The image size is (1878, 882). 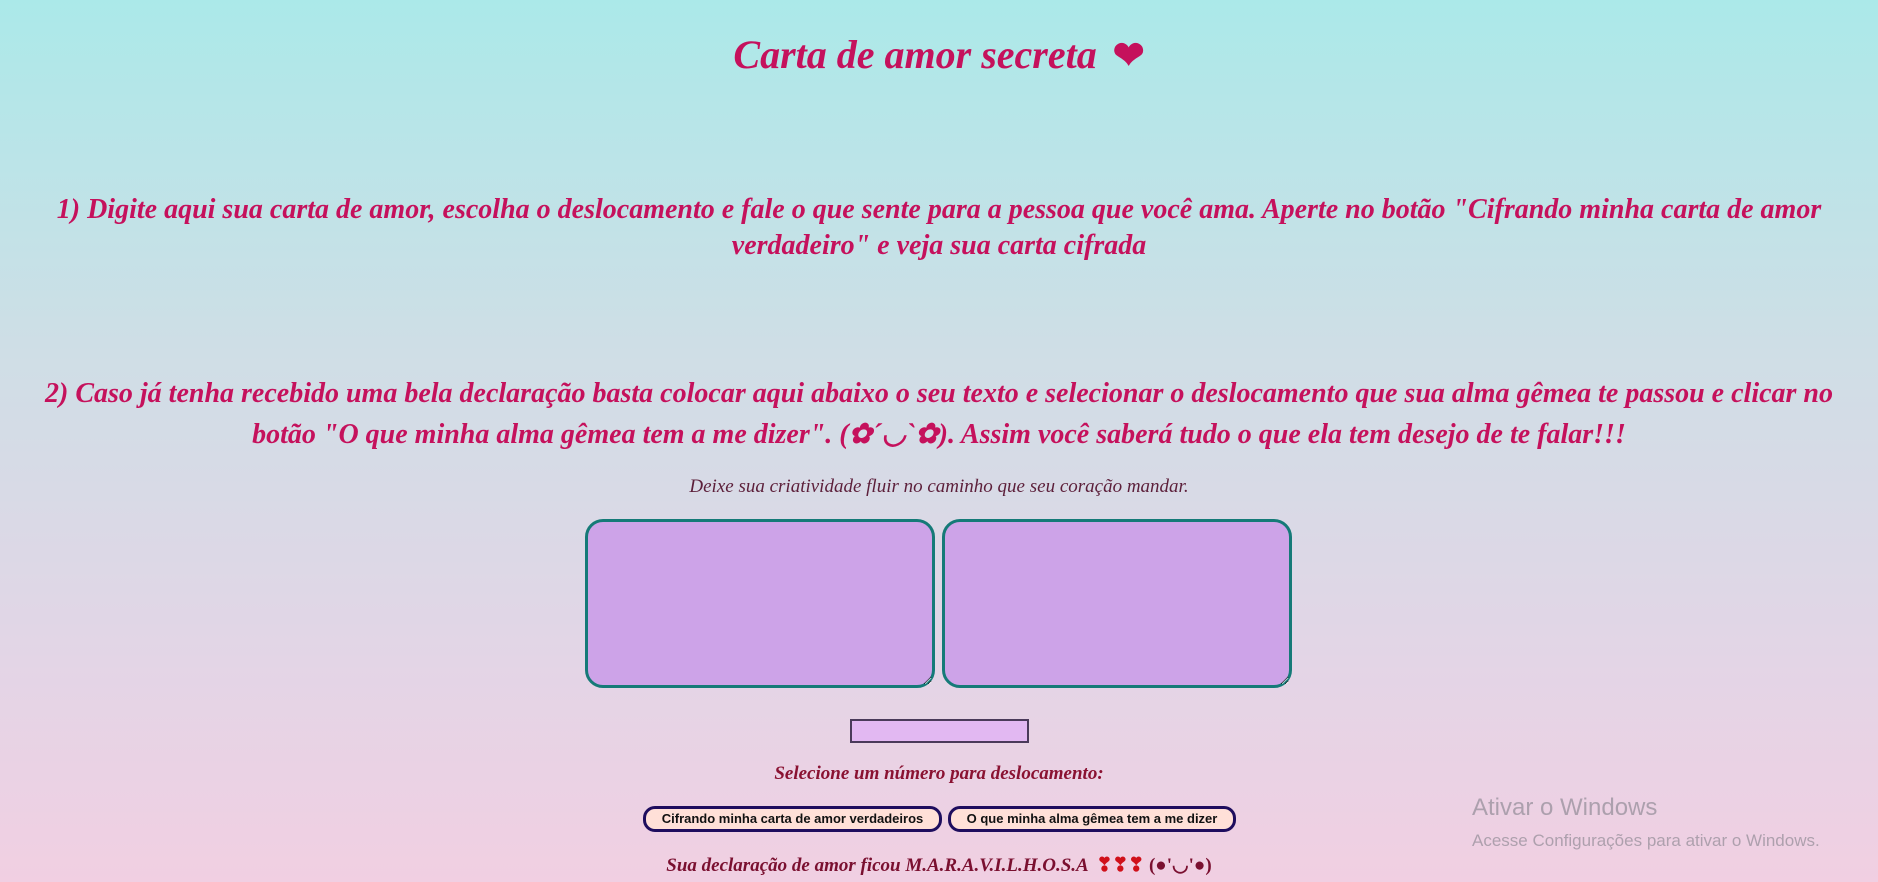 What do you see at coordinates (1092, 819) in the screenshot?
I see `decrypt-letter-button: O que minha alma gêmea tem a me dizer` at bounding box center [1092, 819].